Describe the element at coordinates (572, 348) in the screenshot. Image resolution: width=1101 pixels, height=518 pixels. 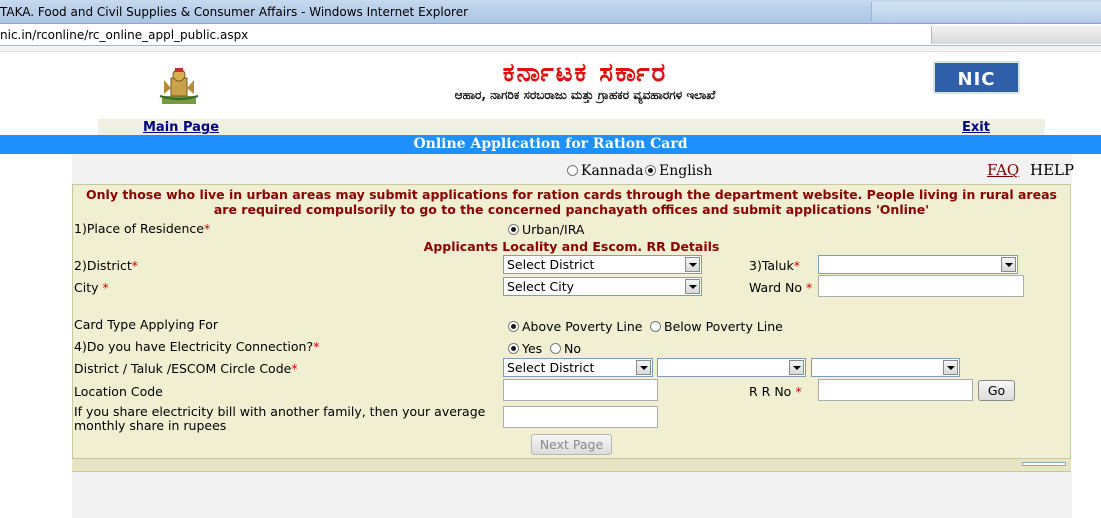
I see `label-elec-no: No` at that location.